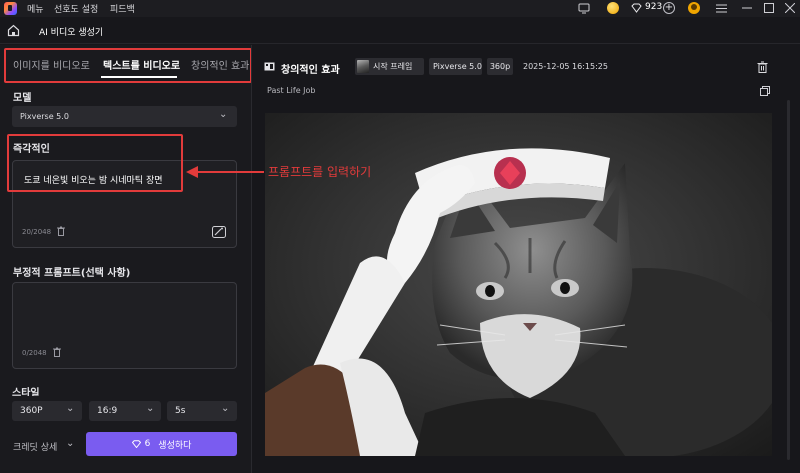 This screenshot has width=800, height=473. What do you see at coordinates (219, 232) in the screenshot?
I see `magic-wand-icon` at bounding box center [219, 232].